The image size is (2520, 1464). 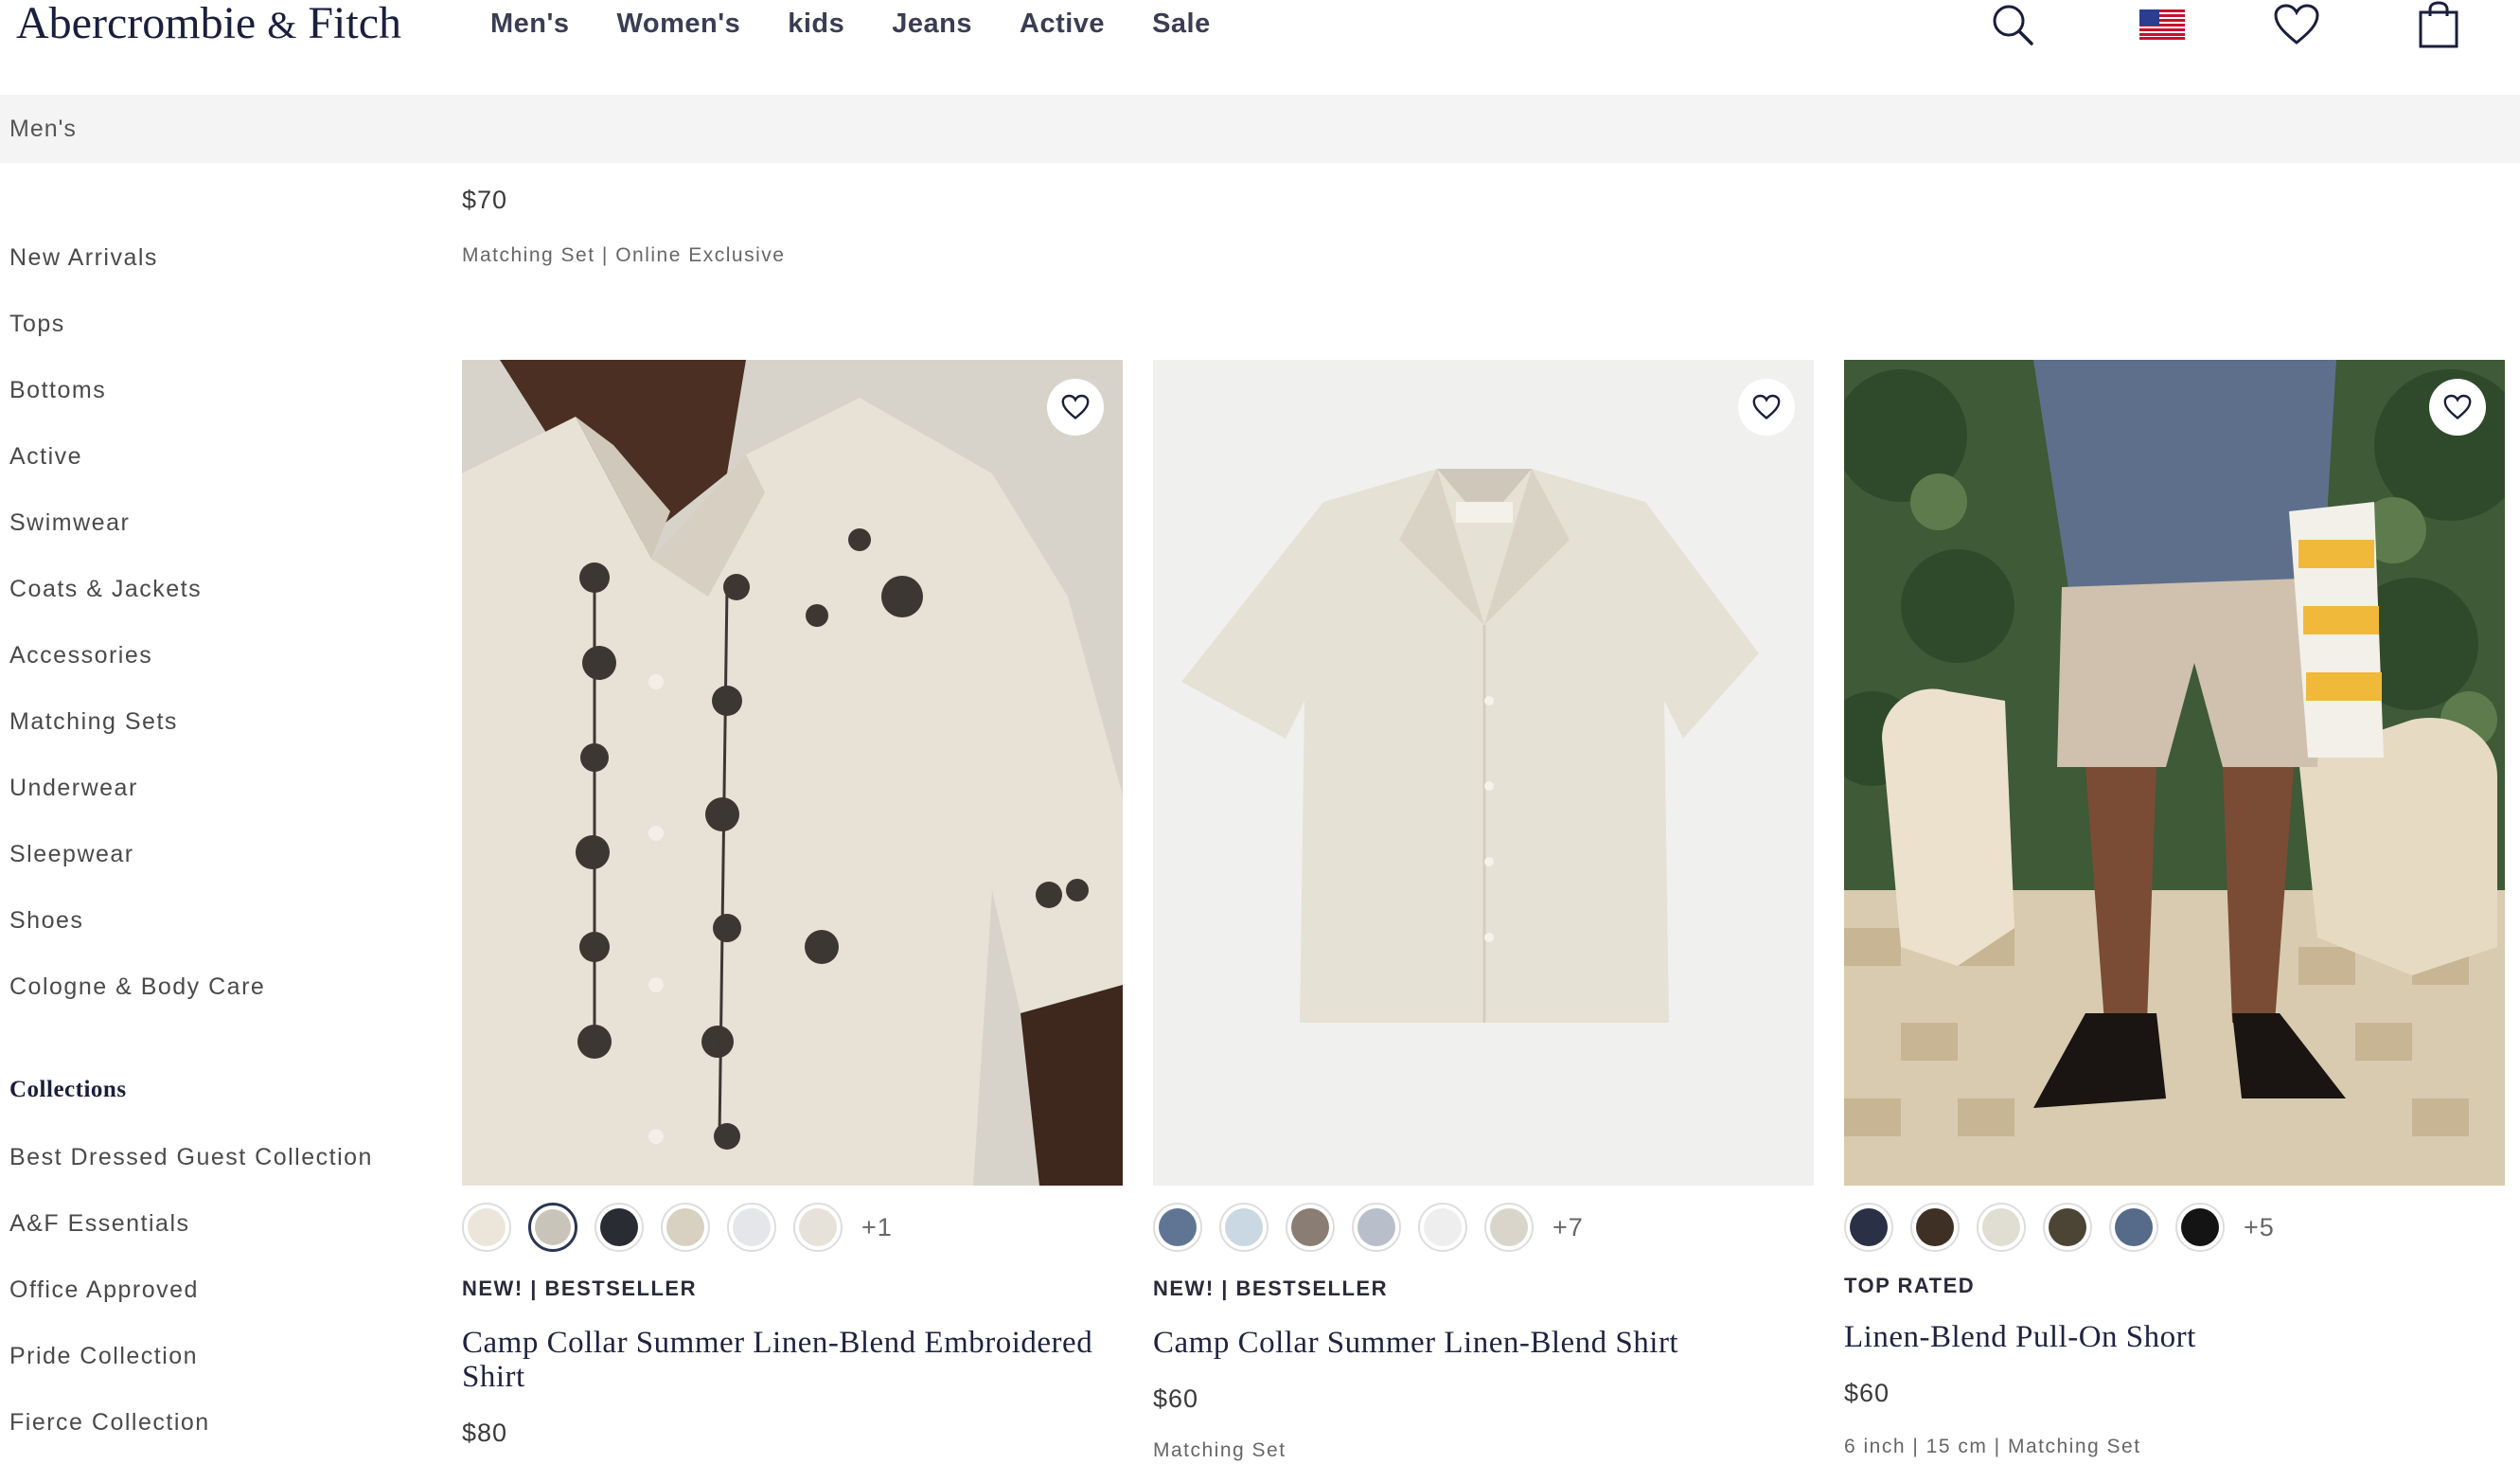 I want to click on brand-name-part1: Abercrombie, so click(x=136, y=24).